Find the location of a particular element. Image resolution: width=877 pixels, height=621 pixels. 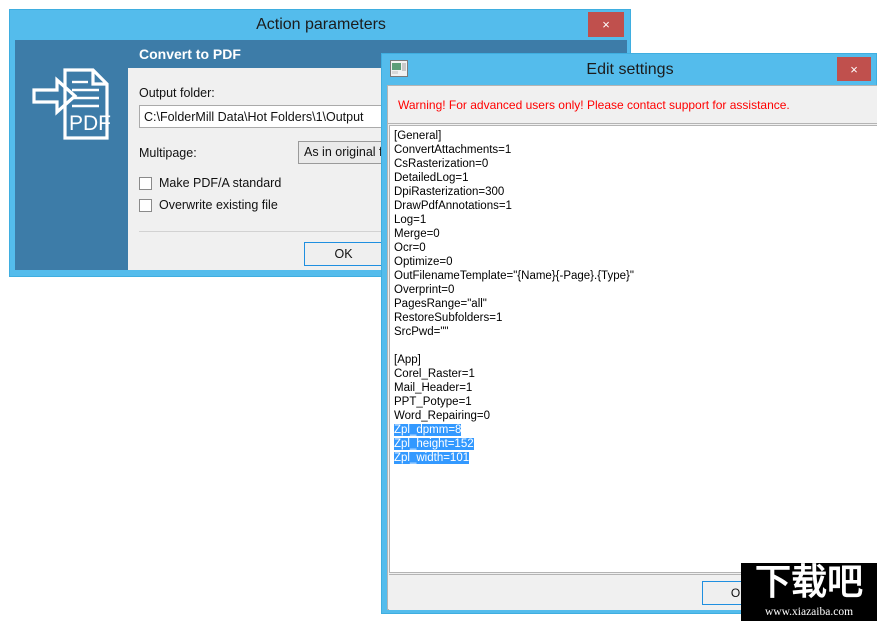

settings-line: Word_Repairing=0 is located at coordinates (442, 416).